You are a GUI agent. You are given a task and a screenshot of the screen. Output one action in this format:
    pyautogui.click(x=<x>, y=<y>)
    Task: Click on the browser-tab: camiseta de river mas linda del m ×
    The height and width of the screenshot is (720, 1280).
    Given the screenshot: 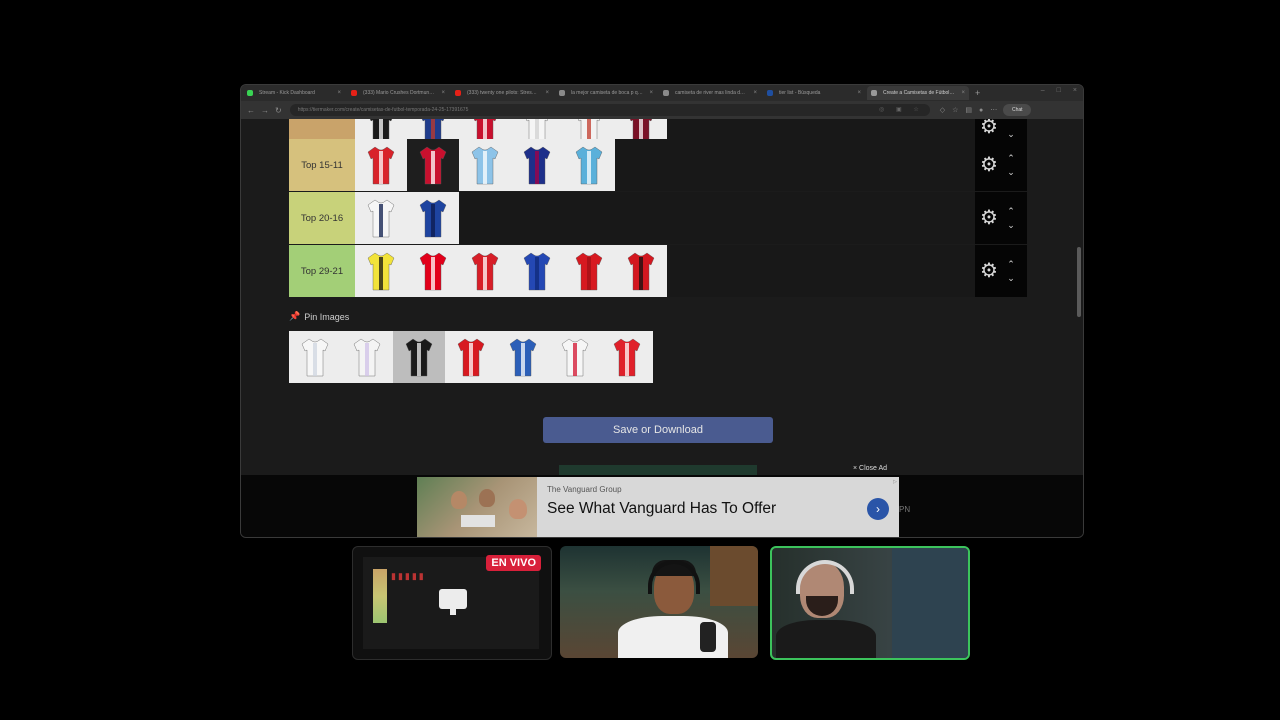 What is the action you would take?
    pyautogui.click(x=710, y=93)
    